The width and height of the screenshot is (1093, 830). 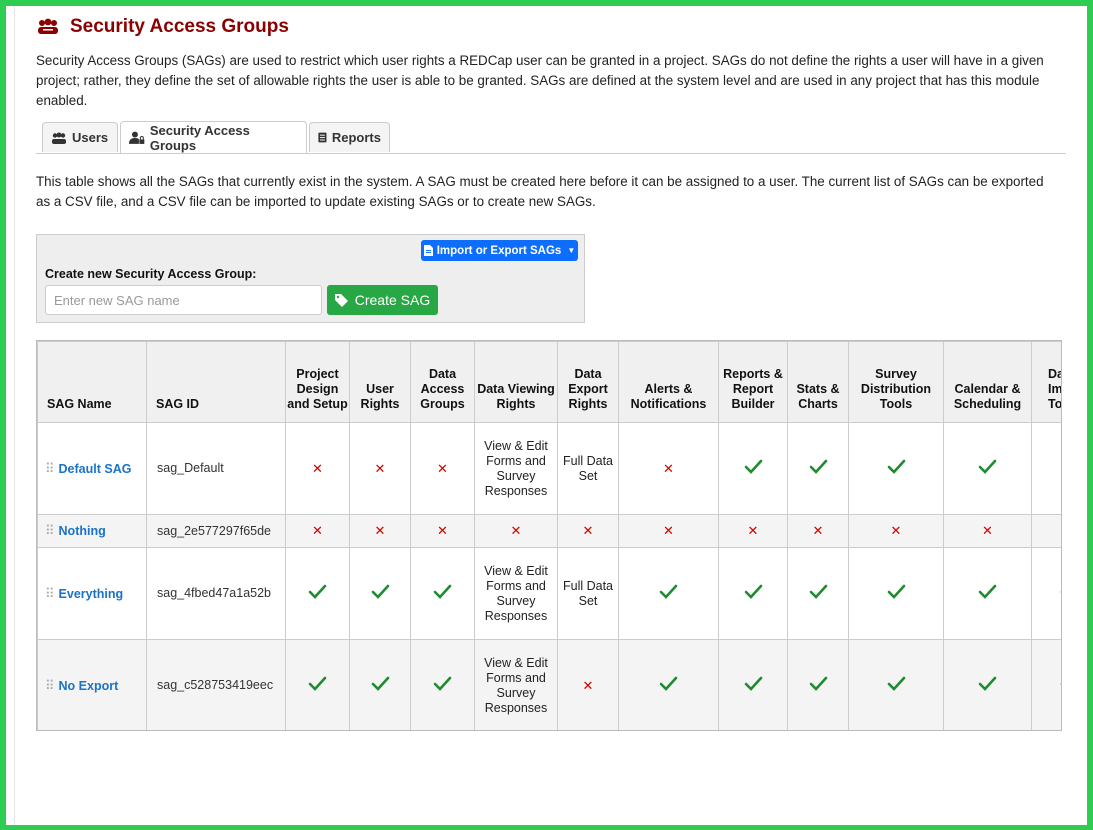 I want to click on sag-name-cell: ⠿ Everything, so click(x=92, y=593).